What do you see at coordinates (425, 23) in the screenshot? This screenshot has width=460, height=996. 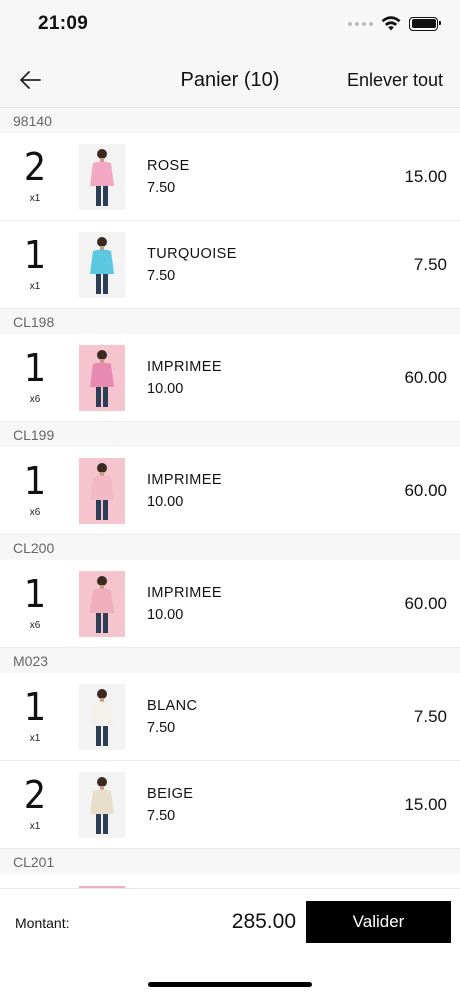 I see `battery-icon` at bounding box center [425, 23].